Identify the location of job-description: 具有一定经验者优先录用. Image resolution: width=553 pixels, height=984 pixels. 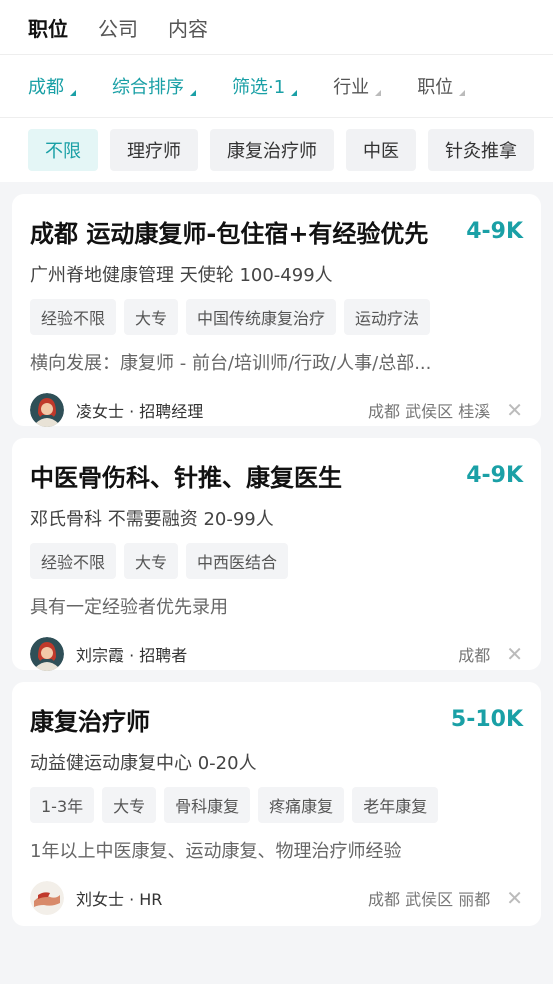
(129, 607).